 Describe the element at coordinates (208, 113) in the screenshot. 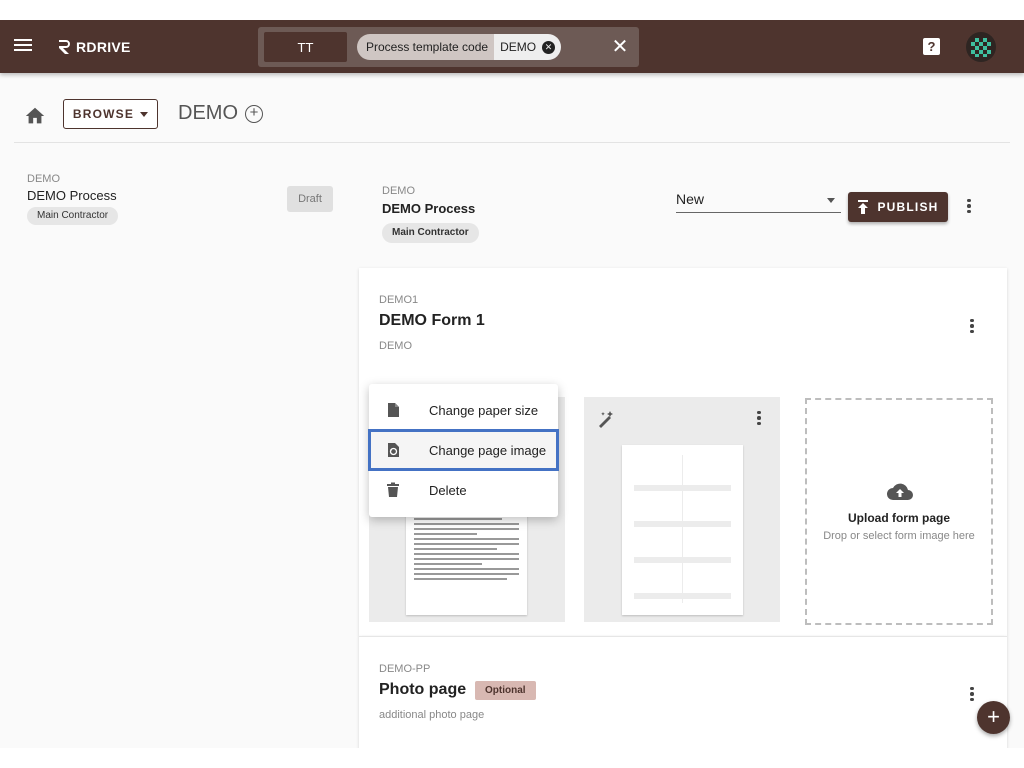

I see `page-title: DEMO` at that location.